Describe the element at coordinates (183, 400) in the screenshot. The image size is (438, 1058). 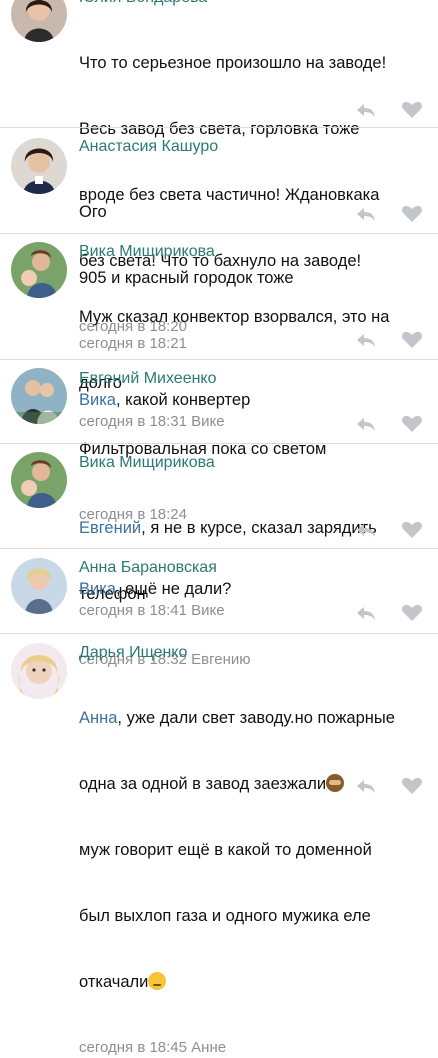
I see `comment-text-line: , какой конвертер` at that location.